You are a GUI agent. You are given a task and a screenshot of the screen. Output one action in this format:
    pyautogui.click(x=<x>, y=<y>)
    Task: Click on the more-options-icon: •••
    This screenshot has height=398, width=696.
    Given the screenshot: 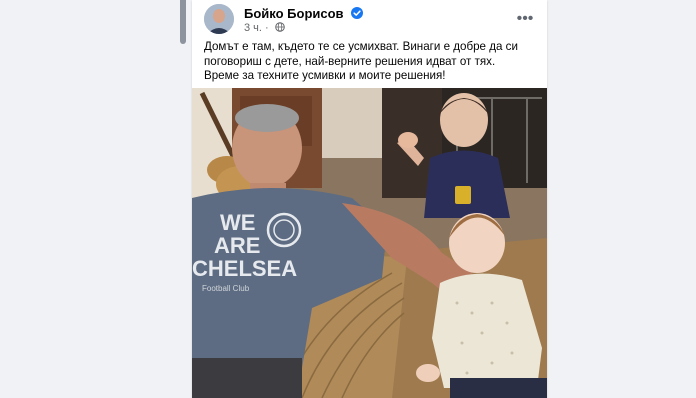 What is the action you would take?
    pyautogui.click(x=525, y=18)
    